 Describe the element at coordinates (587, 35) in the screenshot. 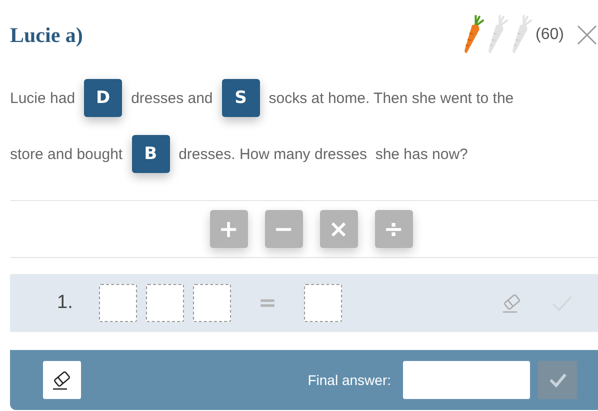

I see `close-icon` at that location.